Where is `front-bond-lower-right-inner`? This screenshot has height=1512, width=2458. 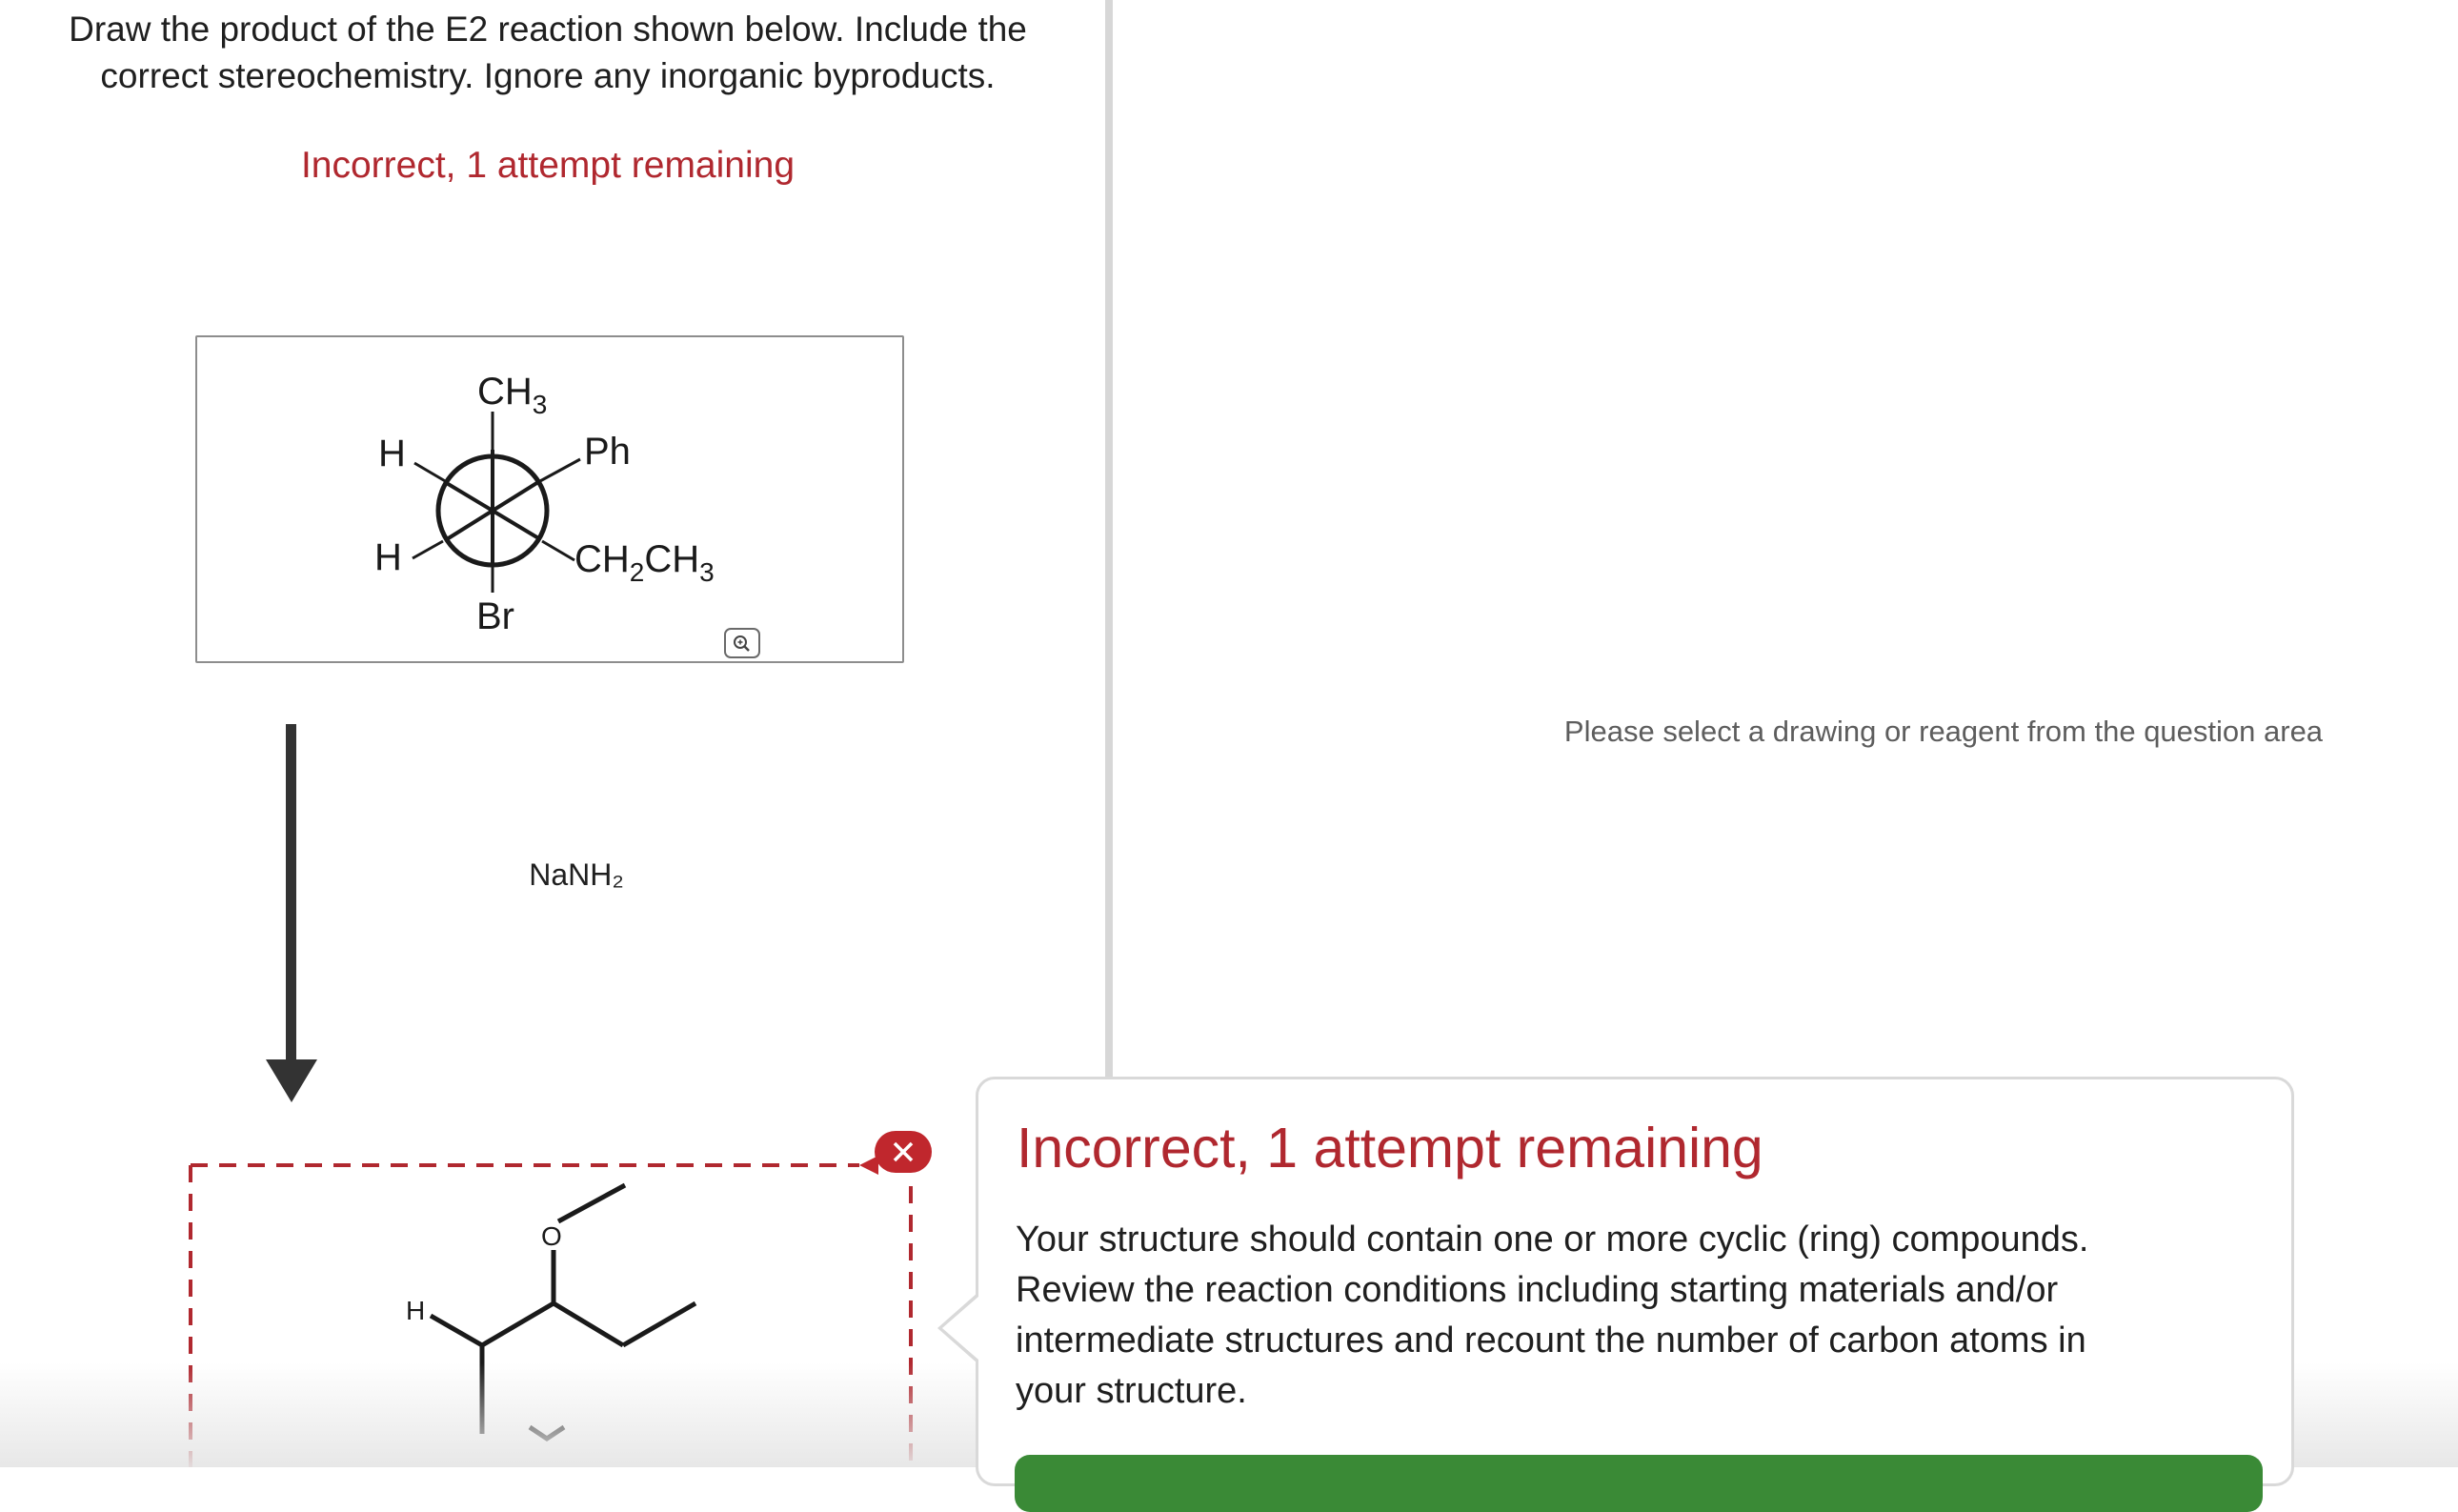
front-bond-lower-right-inner is located at coordinates (516, 525).